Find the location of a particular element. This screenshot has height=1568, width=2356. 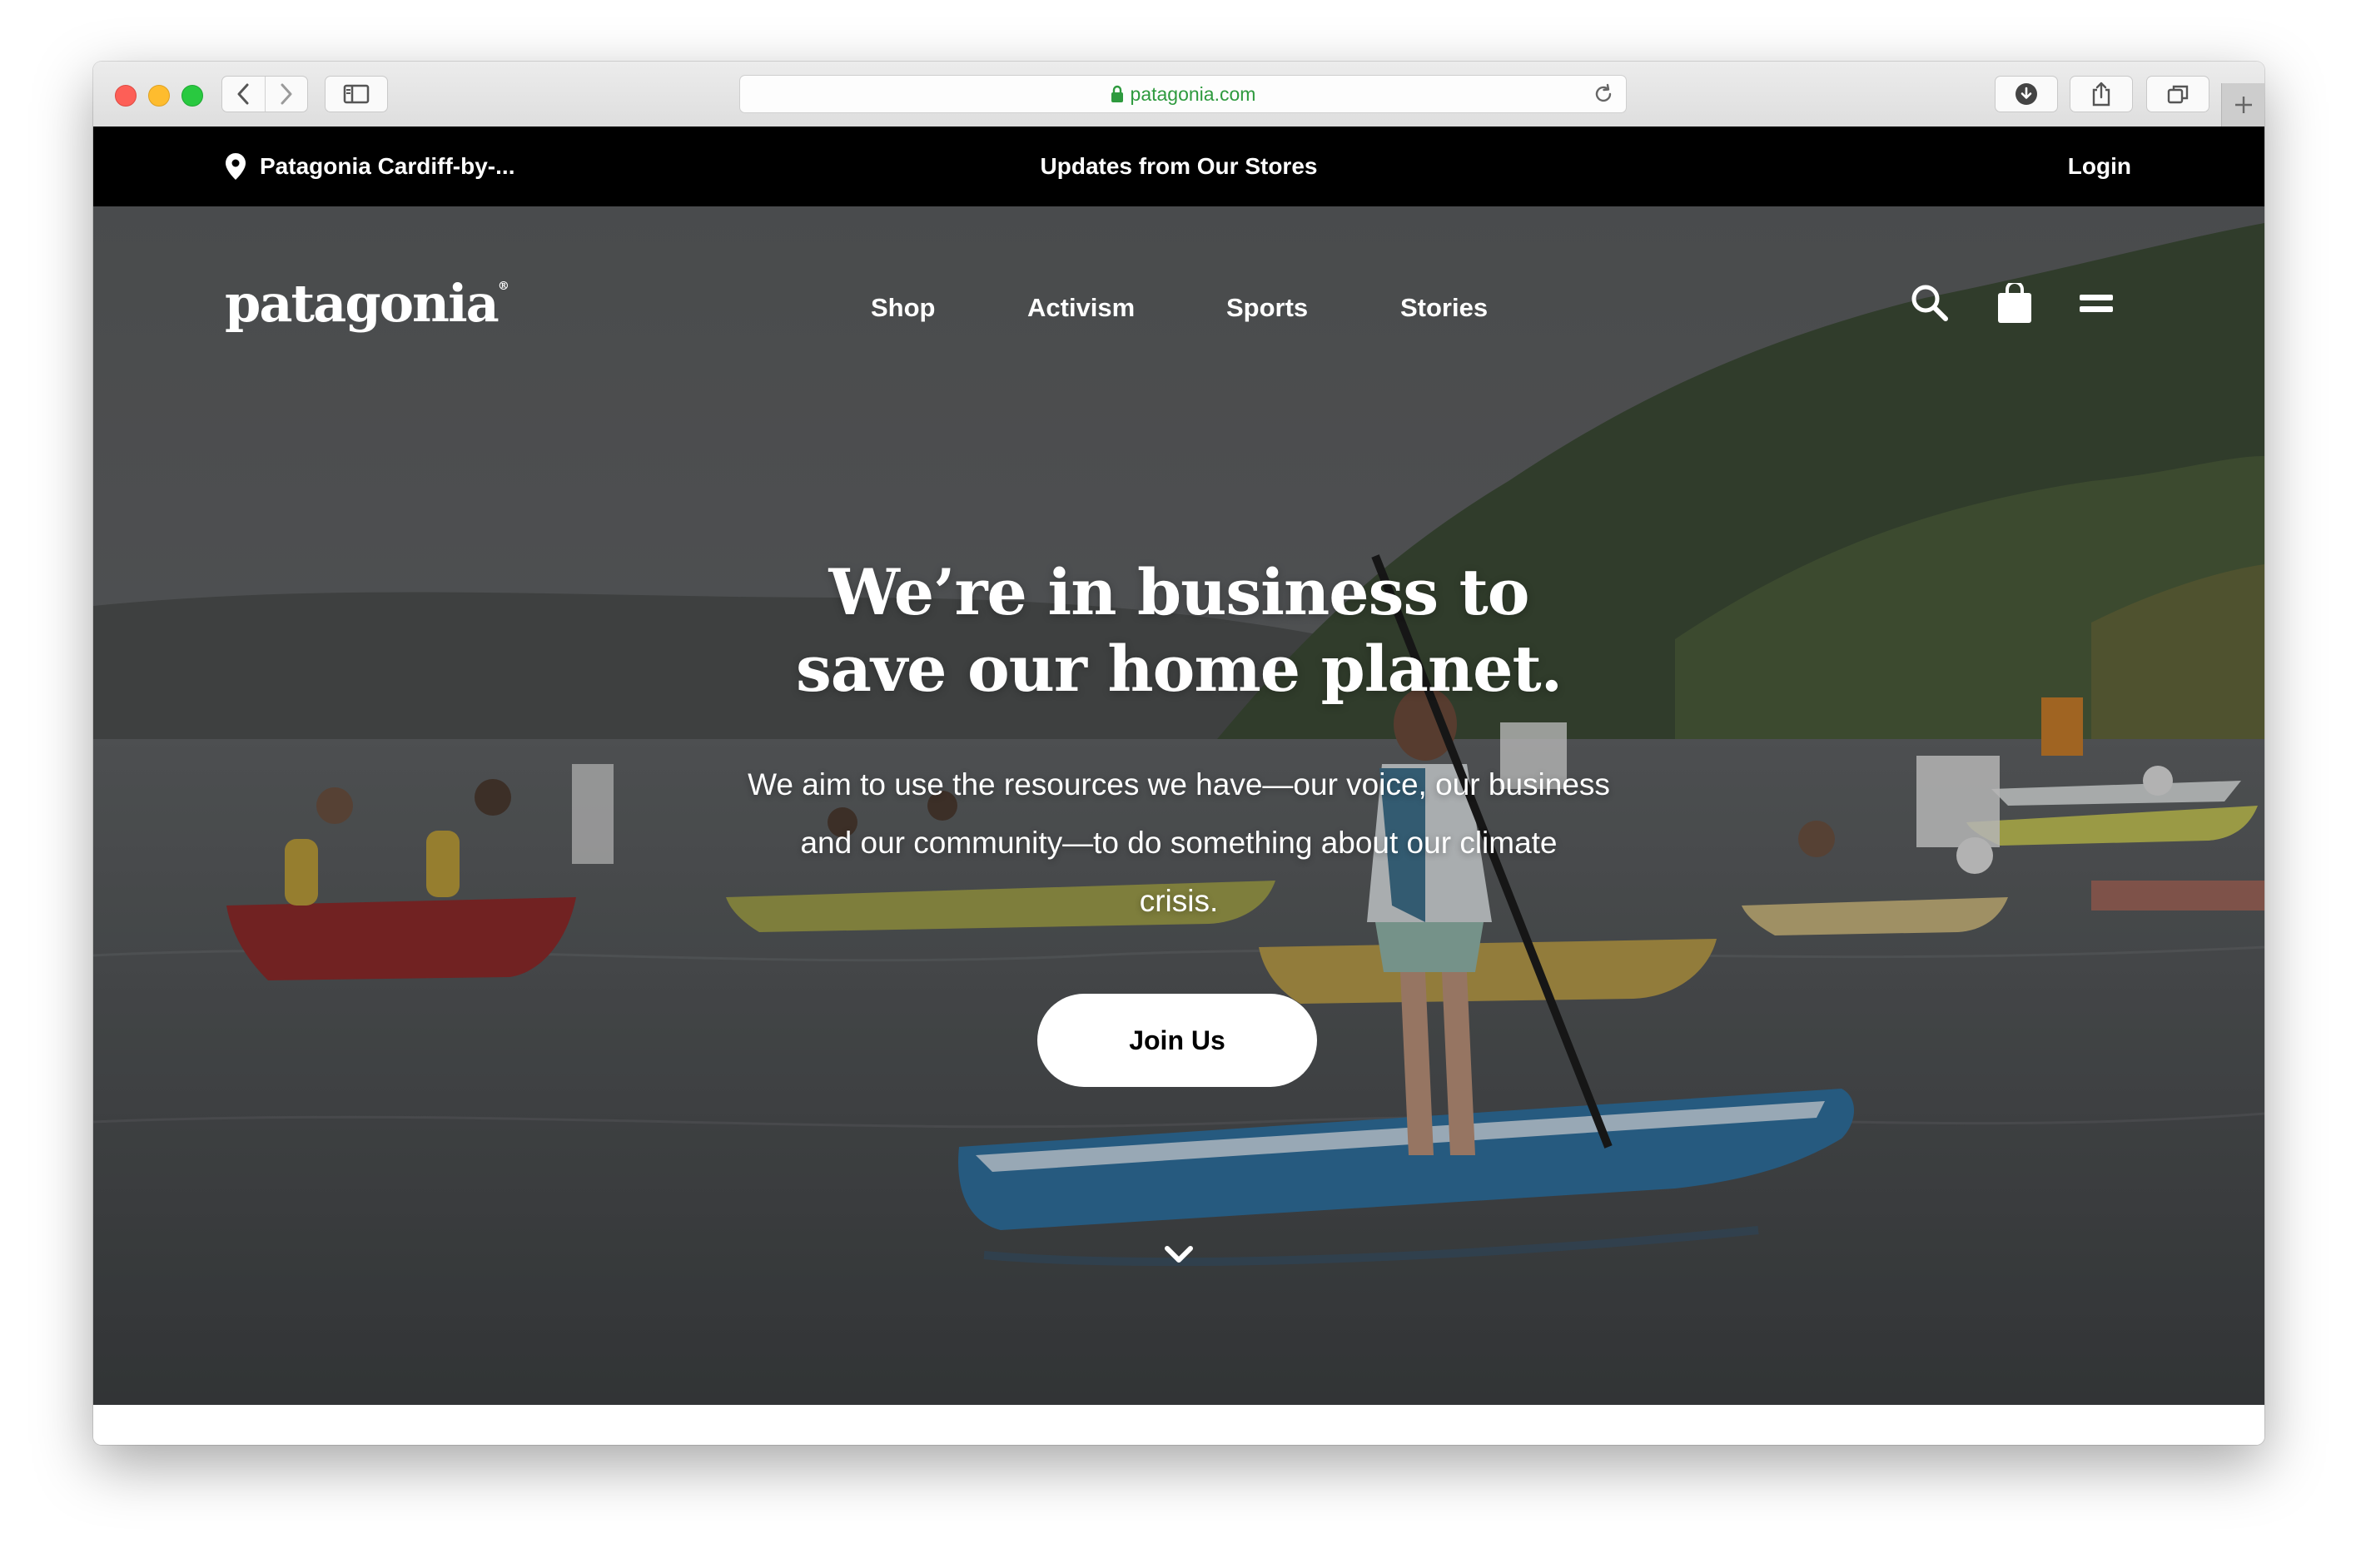

store-updates-link: Updates from Our Stores is located at coordinates (1179, 166).